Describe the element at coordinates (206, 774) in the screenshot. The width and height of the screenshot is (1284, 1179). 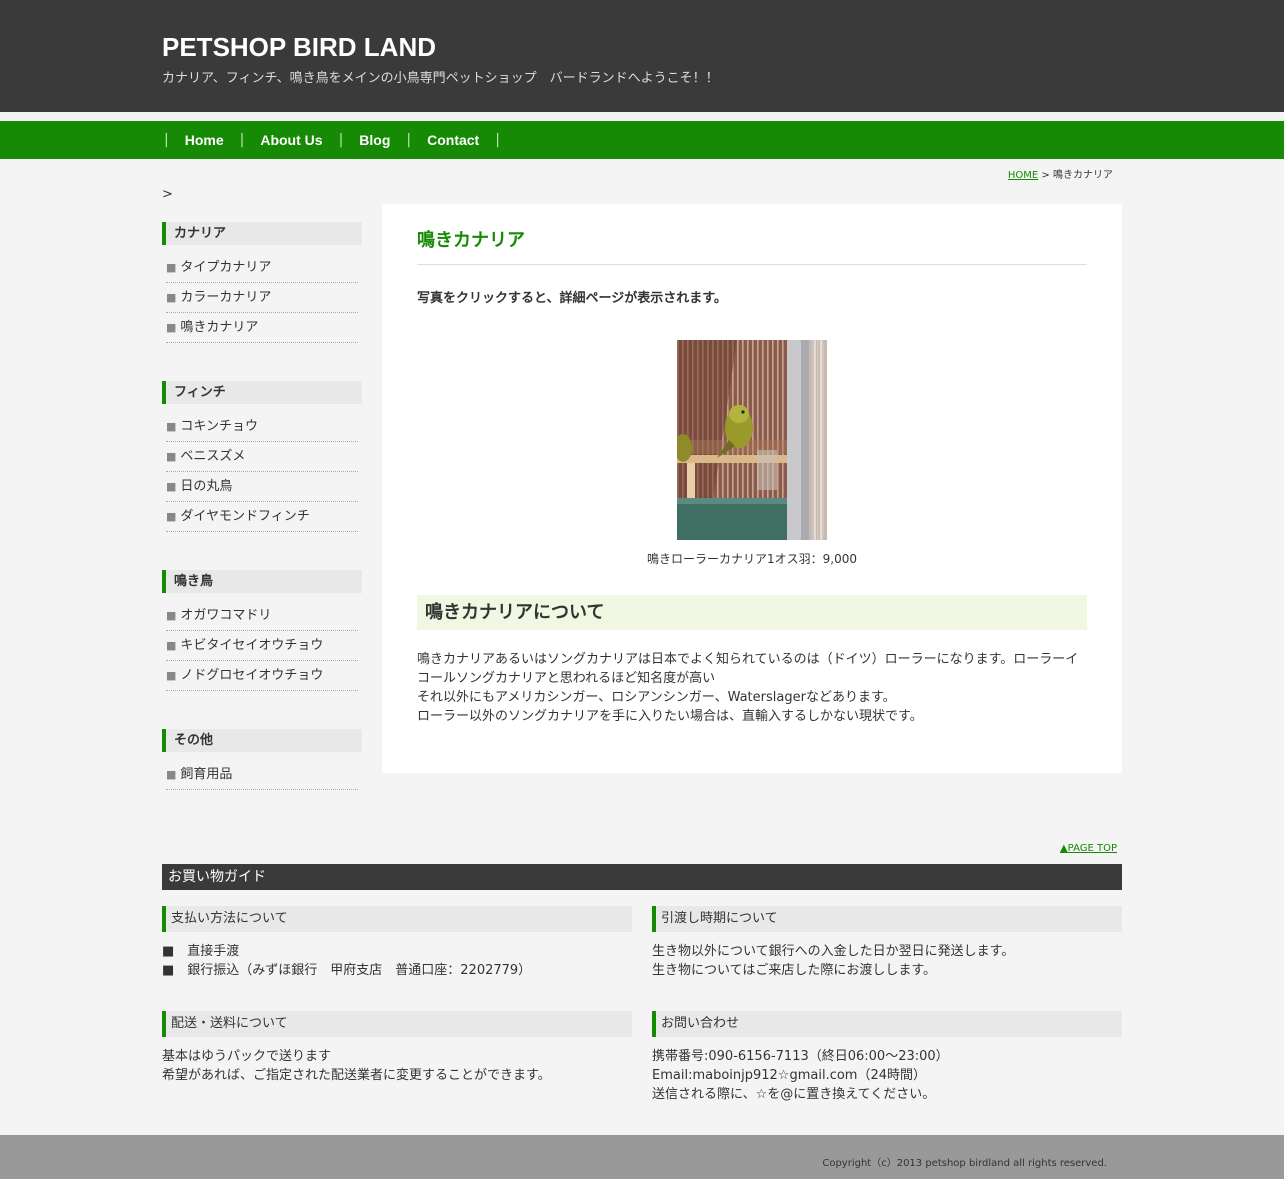
I see `sidebar-item-label: 飼育用品` at that location.